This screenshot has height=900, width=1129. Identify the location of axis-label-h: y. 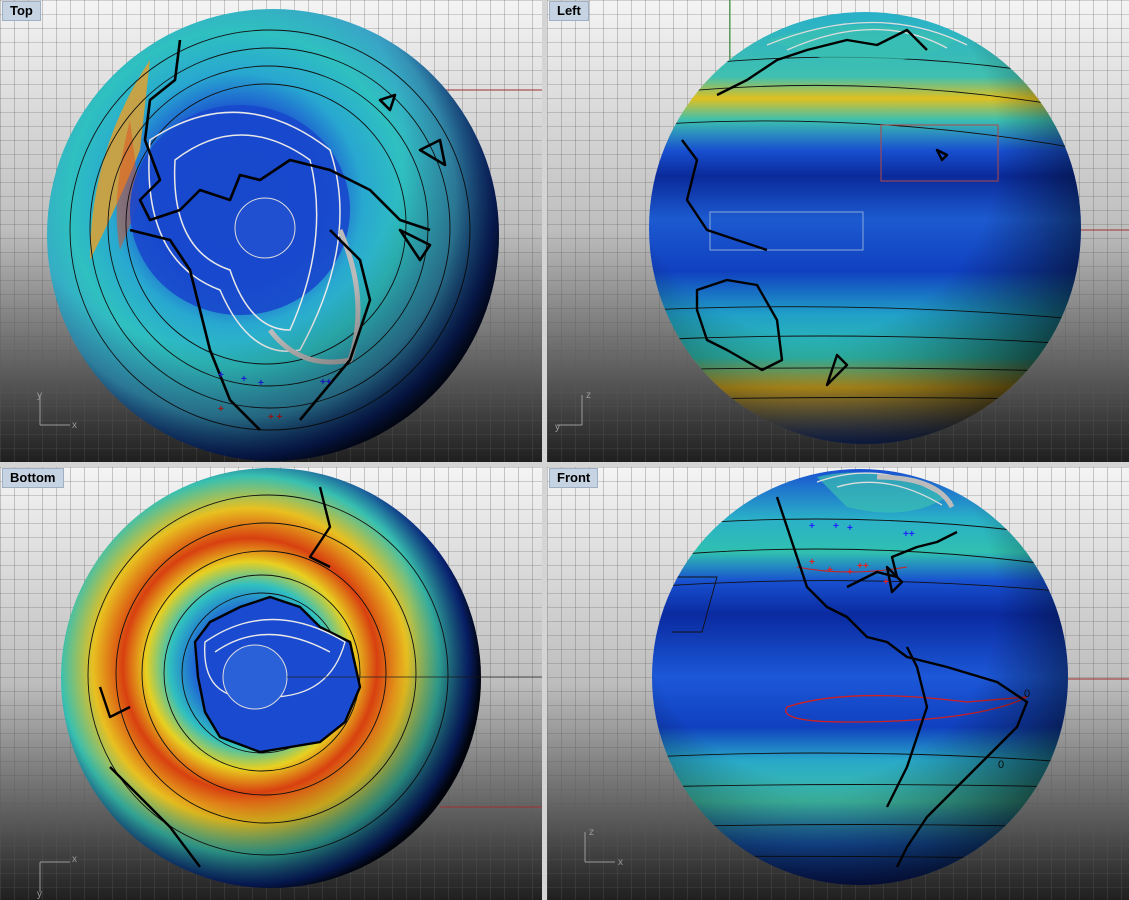
(557, 427).